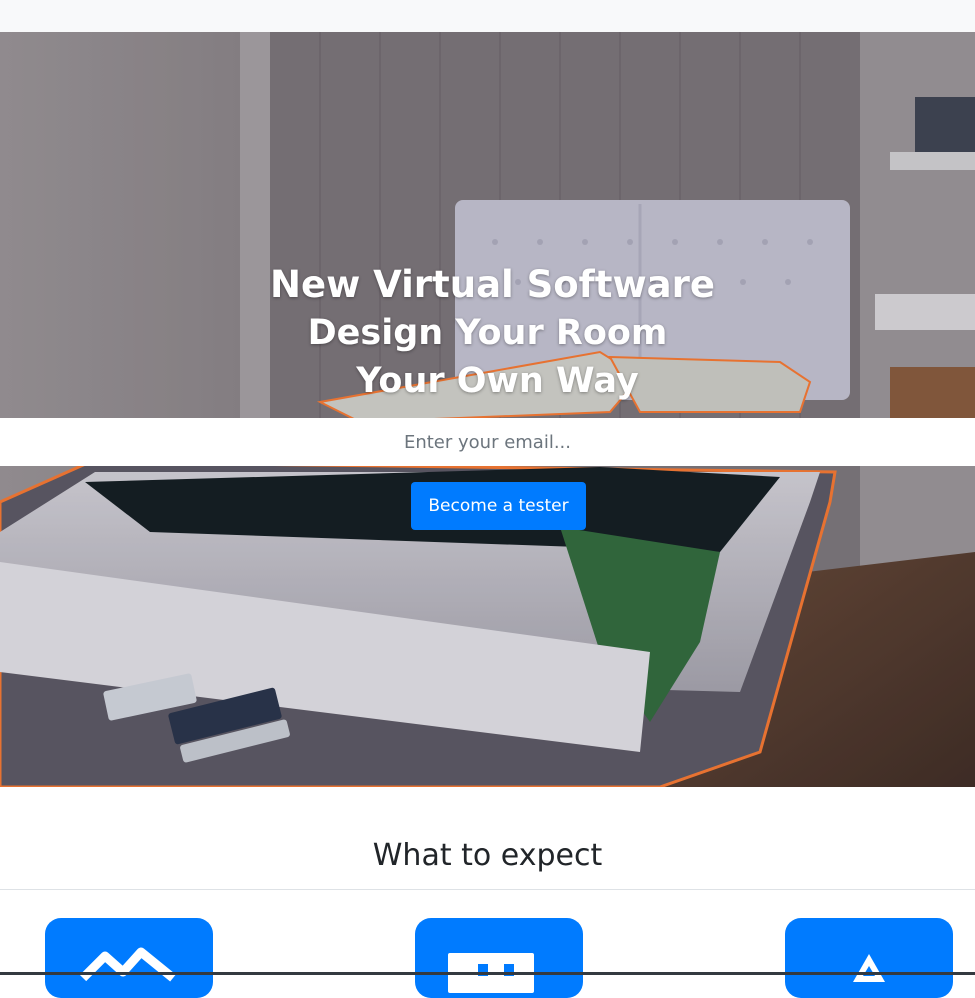 This screenshot has width=975, height=998. Describe the element at coordinates (491, 973) in the screenshot. I see `layout-icon` at that location.